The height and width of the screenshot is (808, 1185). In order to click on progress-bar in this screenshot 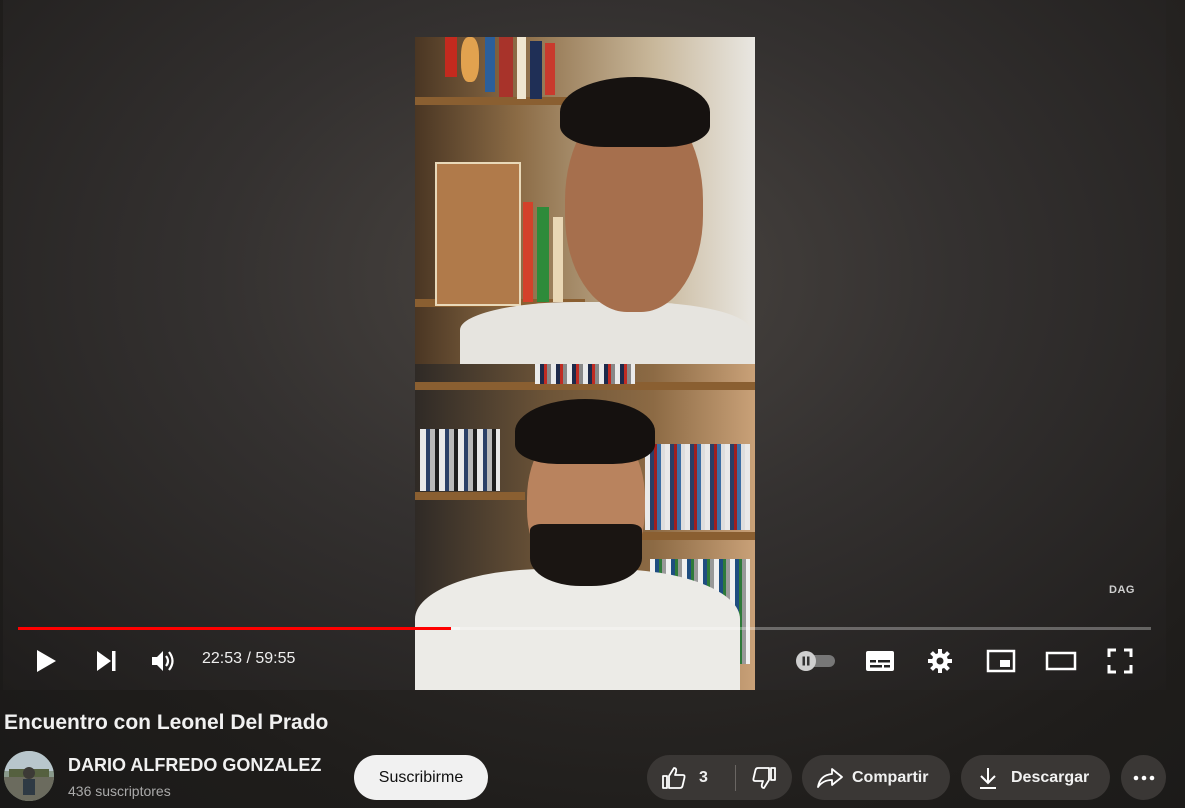, I will do `click(584, 628)`.